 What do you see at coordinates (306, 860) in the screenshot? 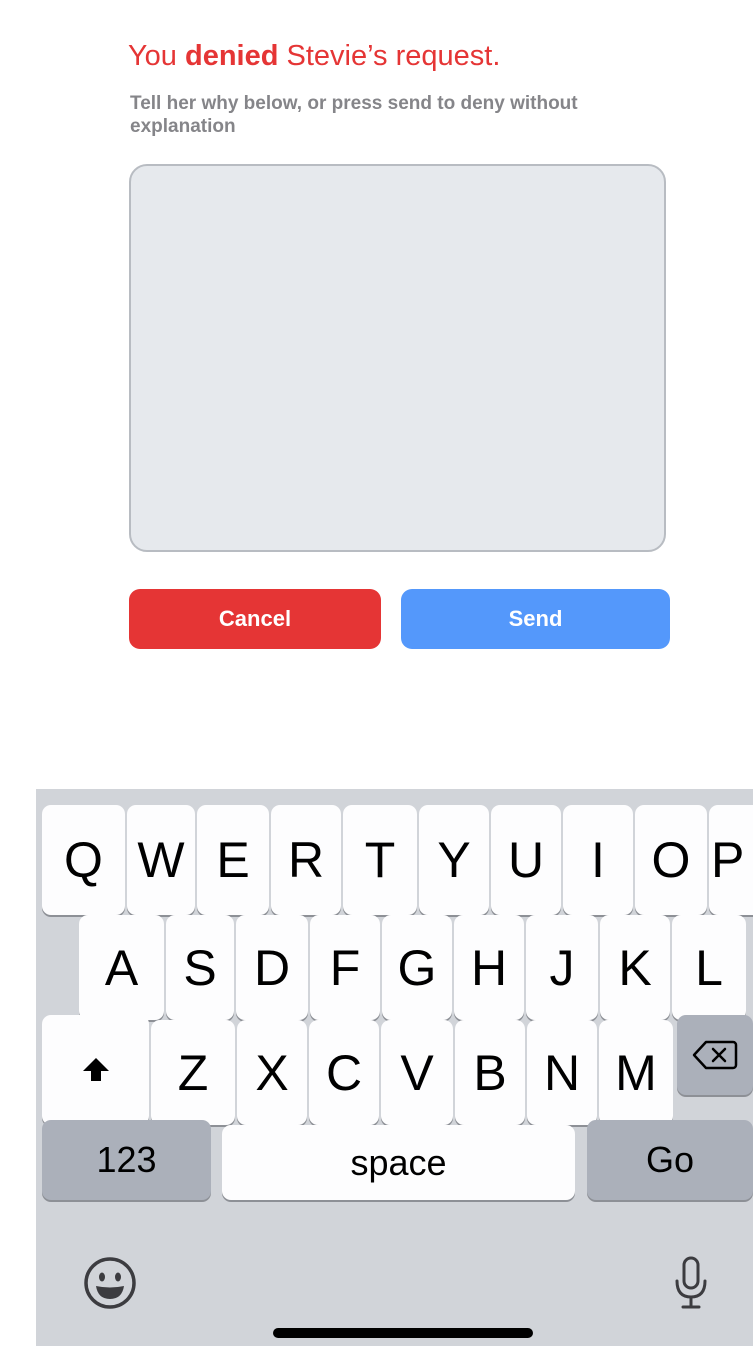
I see `key-r: R` at bounding box center [306, 860].